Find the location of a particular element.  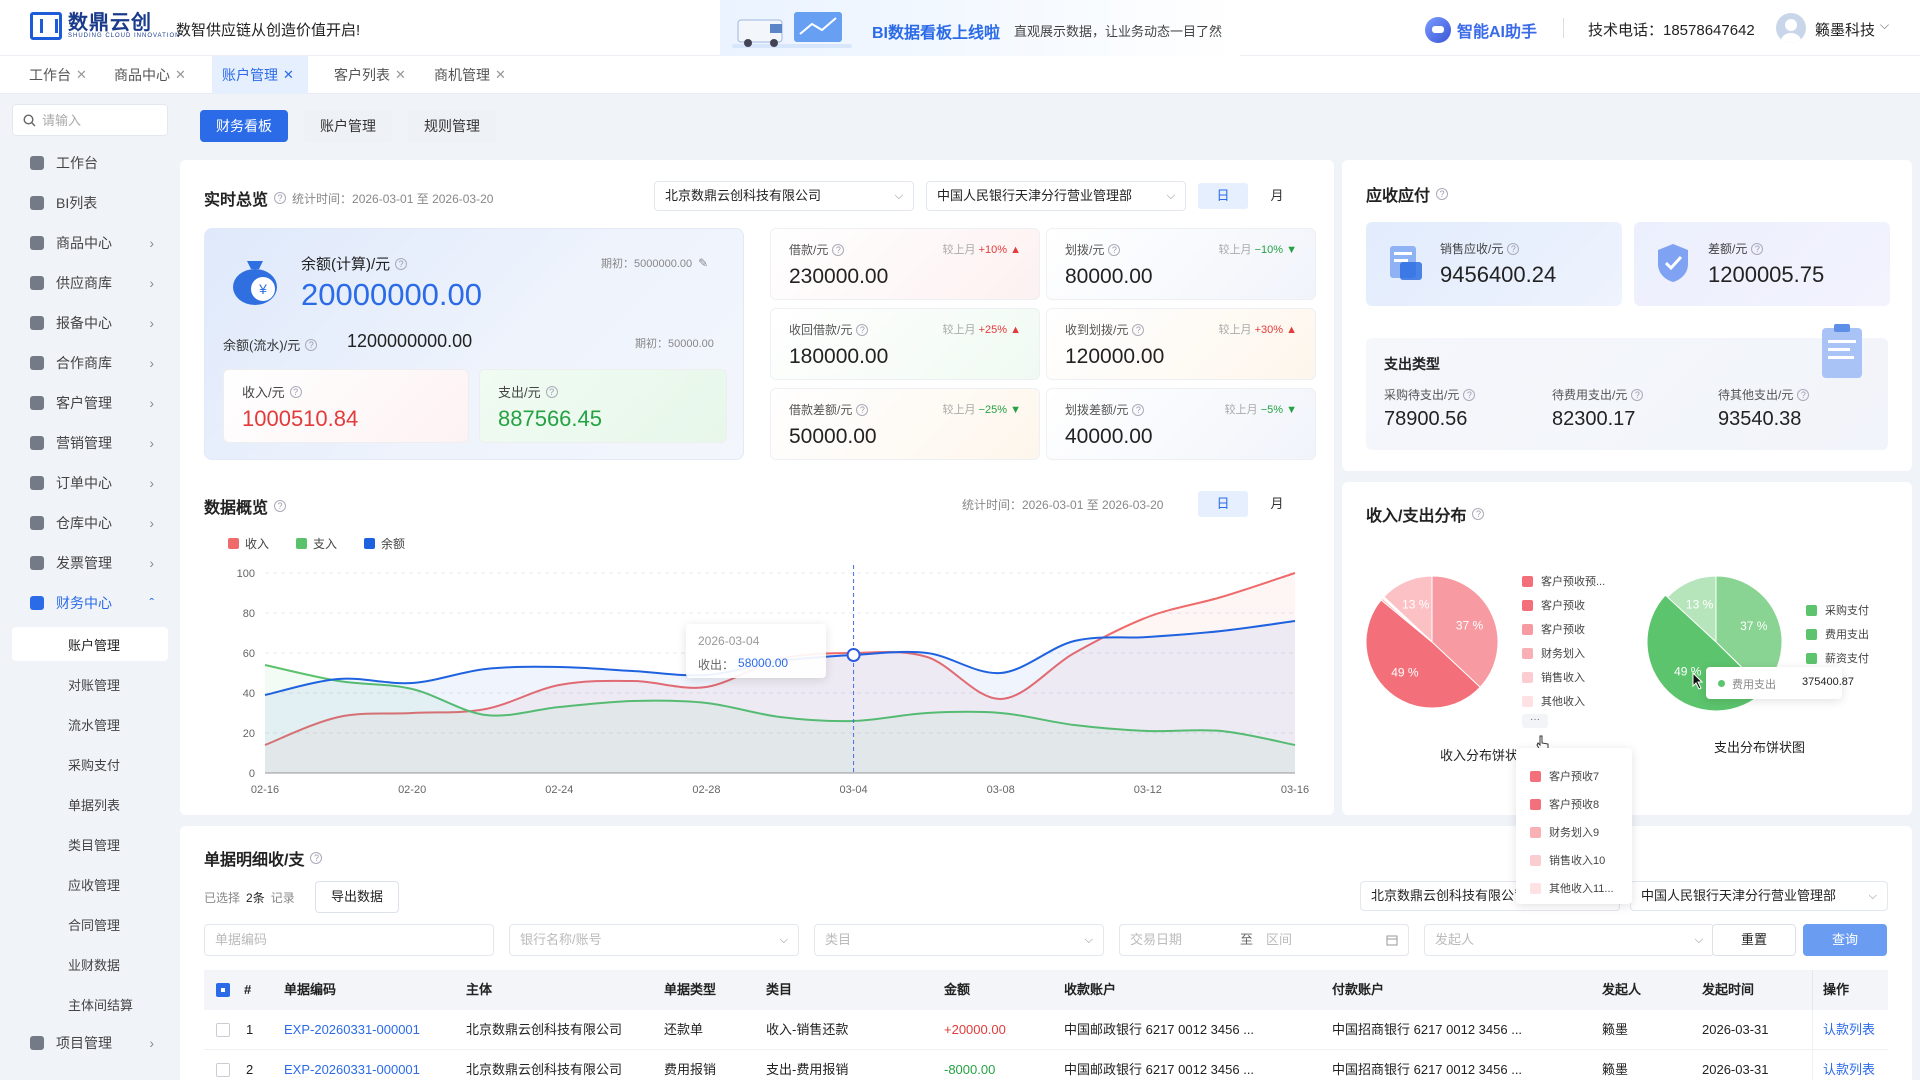

period-month-button: 月 is located at coordinates (1277, 196).